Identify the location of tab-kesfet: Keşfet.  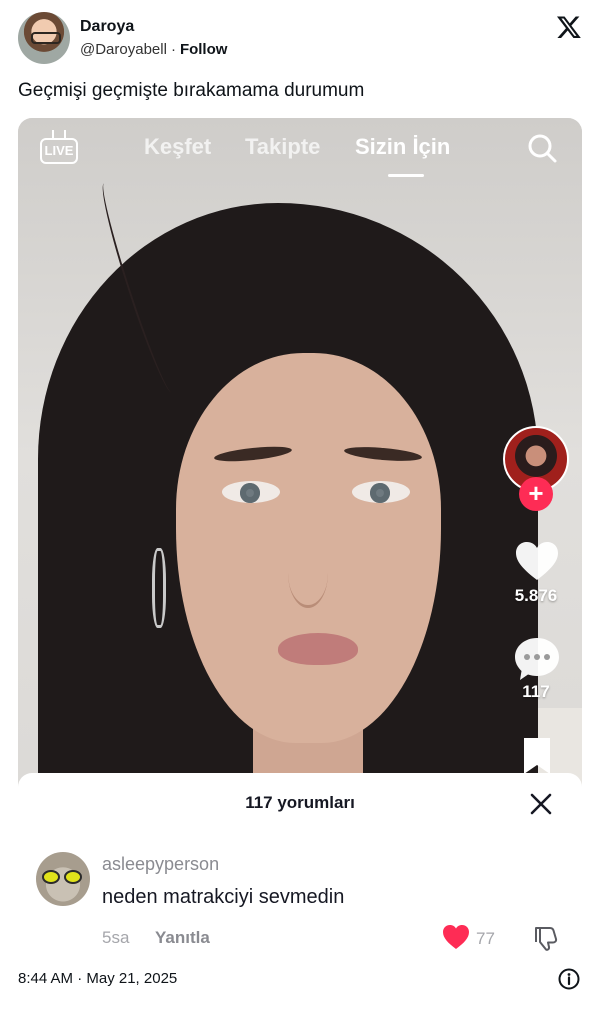
(177, 147).